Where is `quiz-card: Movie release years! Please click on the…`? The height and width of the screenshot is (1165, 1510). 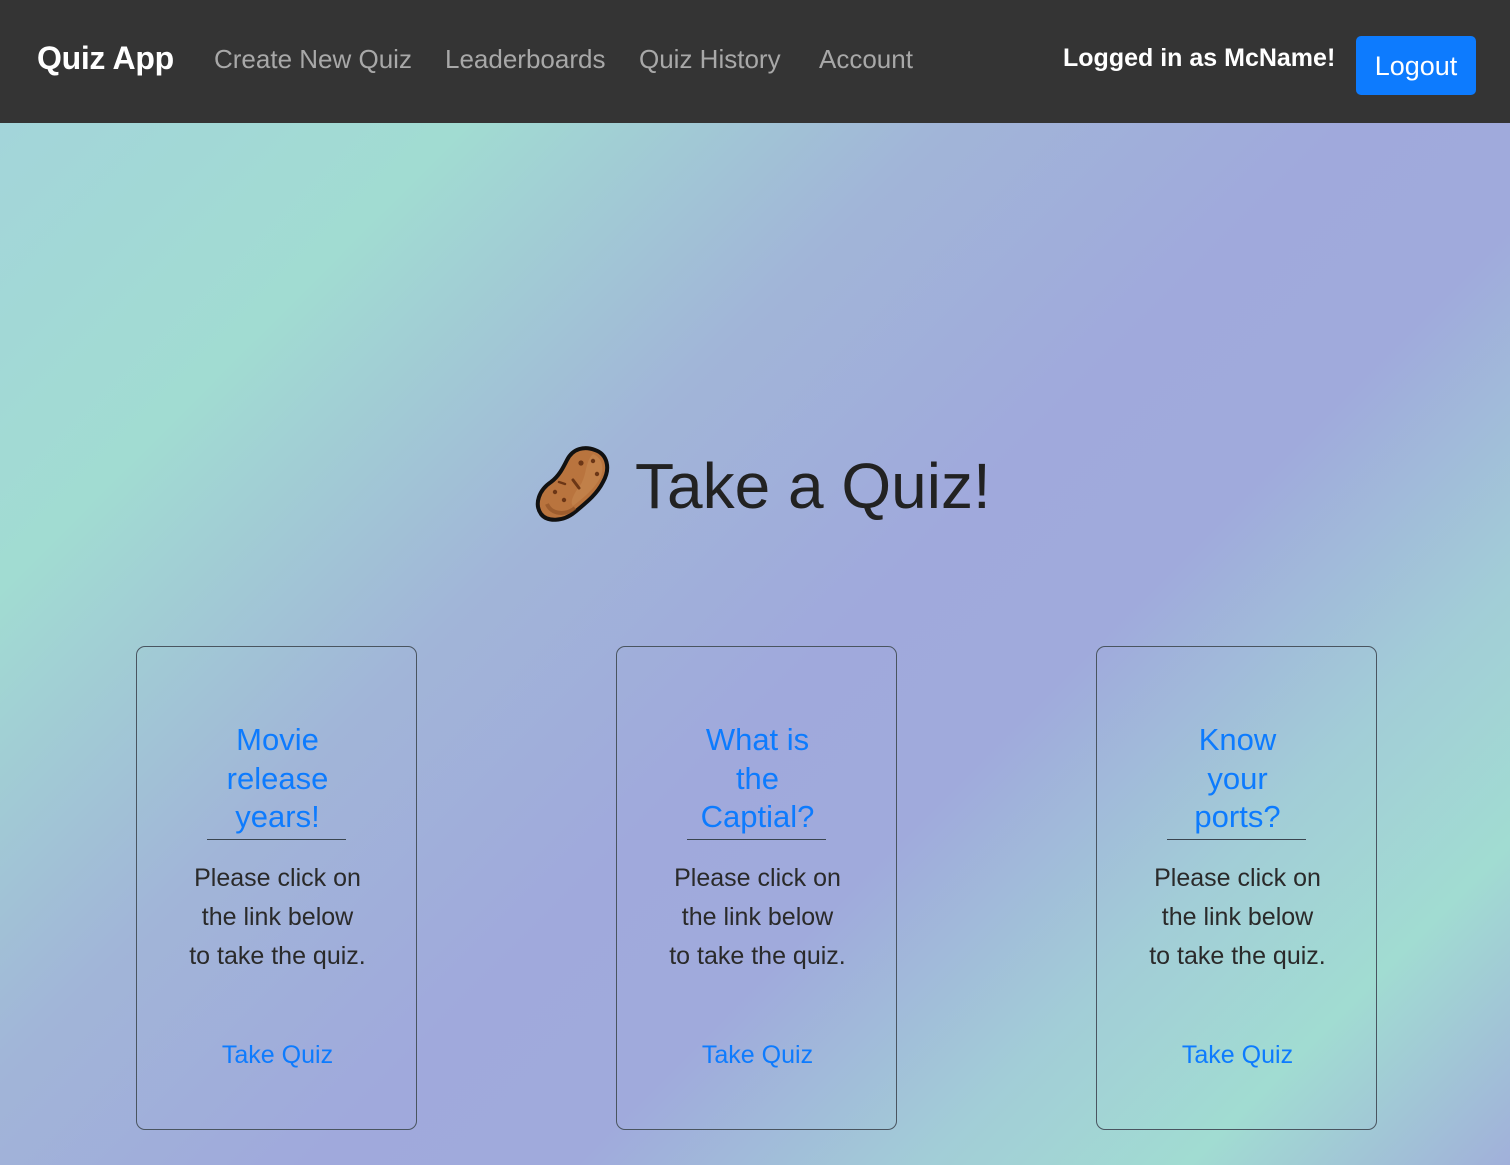
quiz-card: Movie release years! Please click on the… is located at coordinates (276, 888).